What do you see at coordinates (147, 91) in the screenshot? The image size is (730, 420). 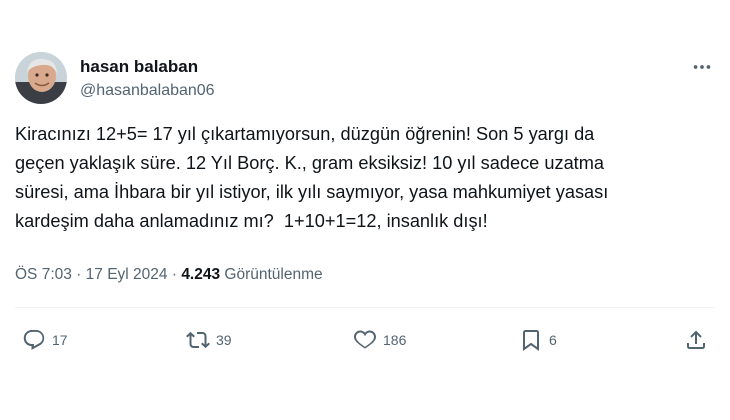 I see `handle: @hasanbalaban06` at bounding box center [147, 91].